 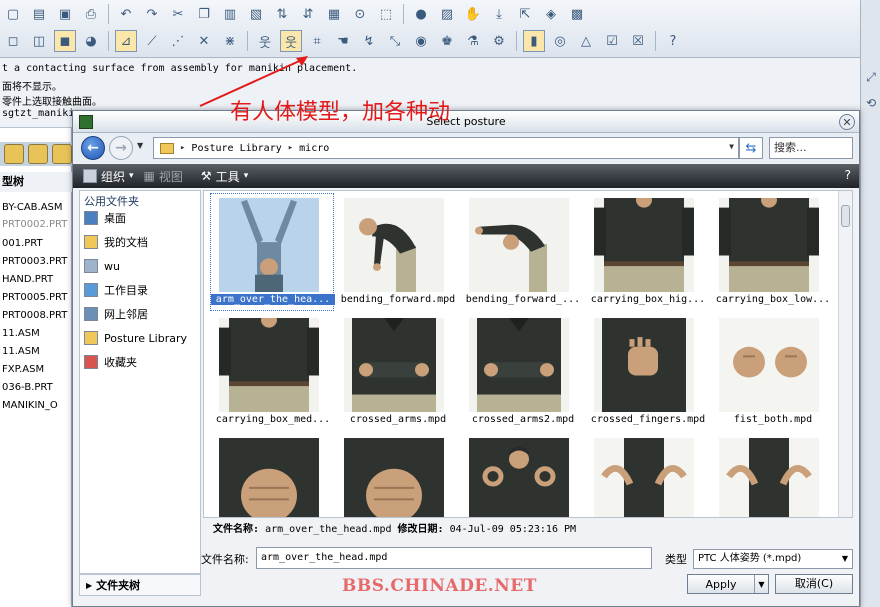 I want to click on cube-wire-icon: ◻, so click(x=13, y=41).